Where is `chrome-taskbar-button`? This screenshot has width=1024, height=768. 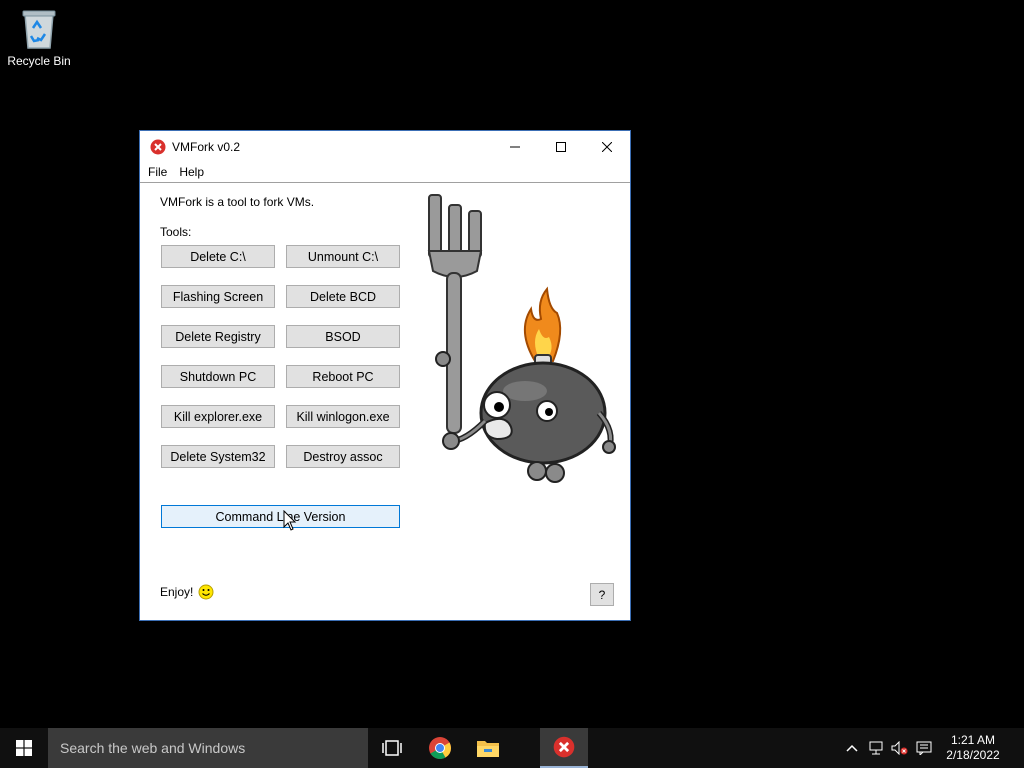 chrome-taskbar-button is located at coordinates (440, 748).